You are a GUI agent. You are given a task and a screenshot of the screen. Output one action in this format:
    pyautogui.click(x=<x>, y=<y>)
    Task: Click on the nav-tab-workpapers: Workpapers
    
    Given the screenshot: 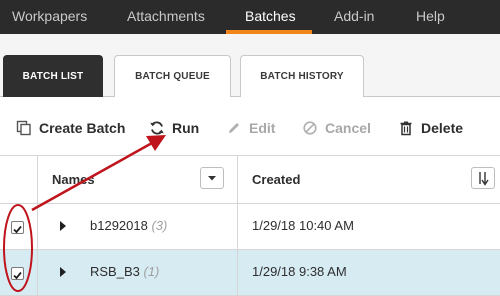 What is the action you would take?
    pyautogui.click(x=49, y=17)
    